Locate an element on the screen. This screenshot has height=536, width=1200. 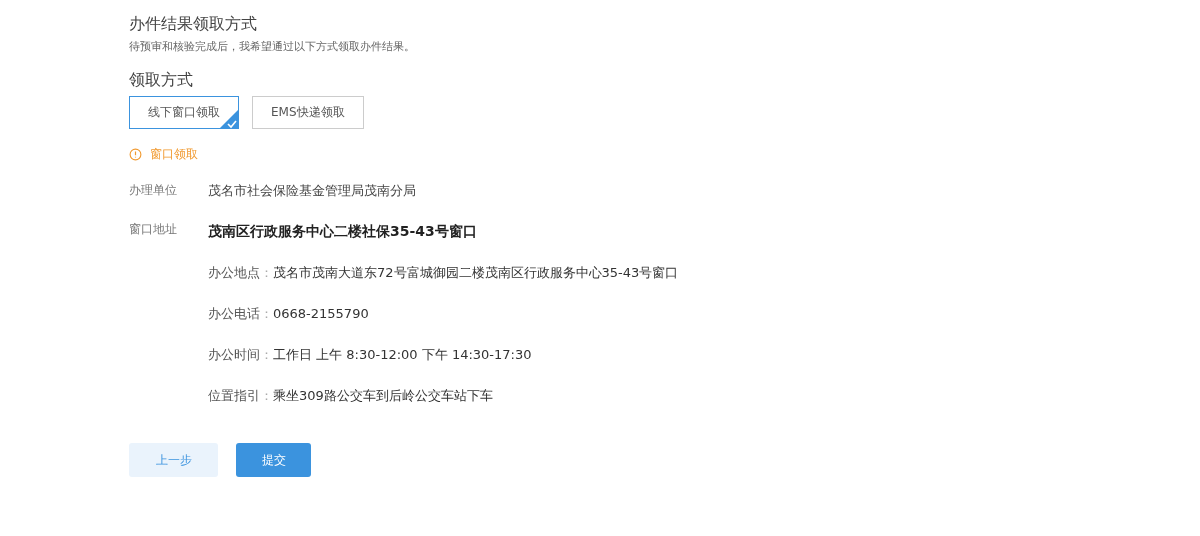
option-tab: 线下窗口领取 is located at coordinates (184, 112).